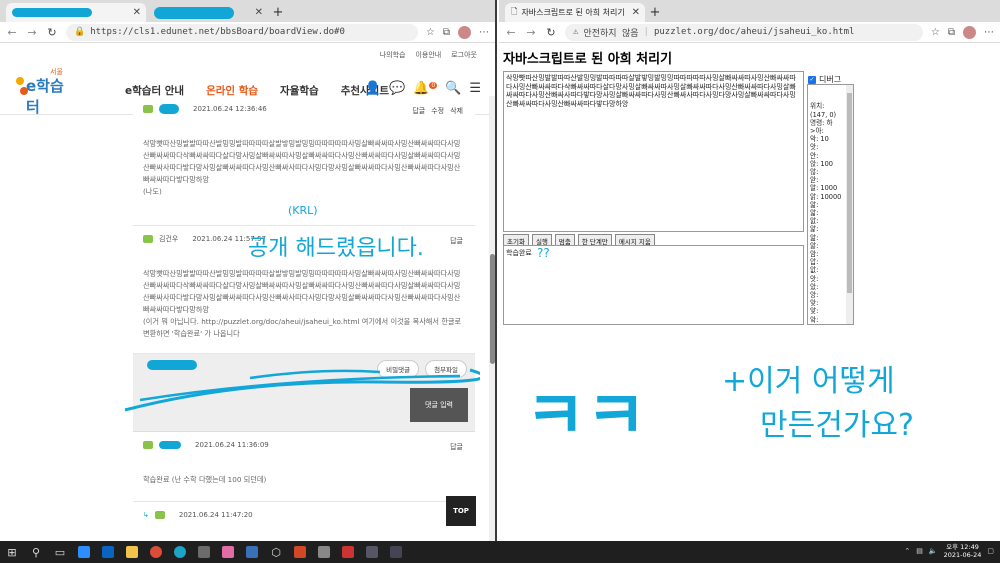  I want to click on link-guide: 이용안내, so click(428, 55).